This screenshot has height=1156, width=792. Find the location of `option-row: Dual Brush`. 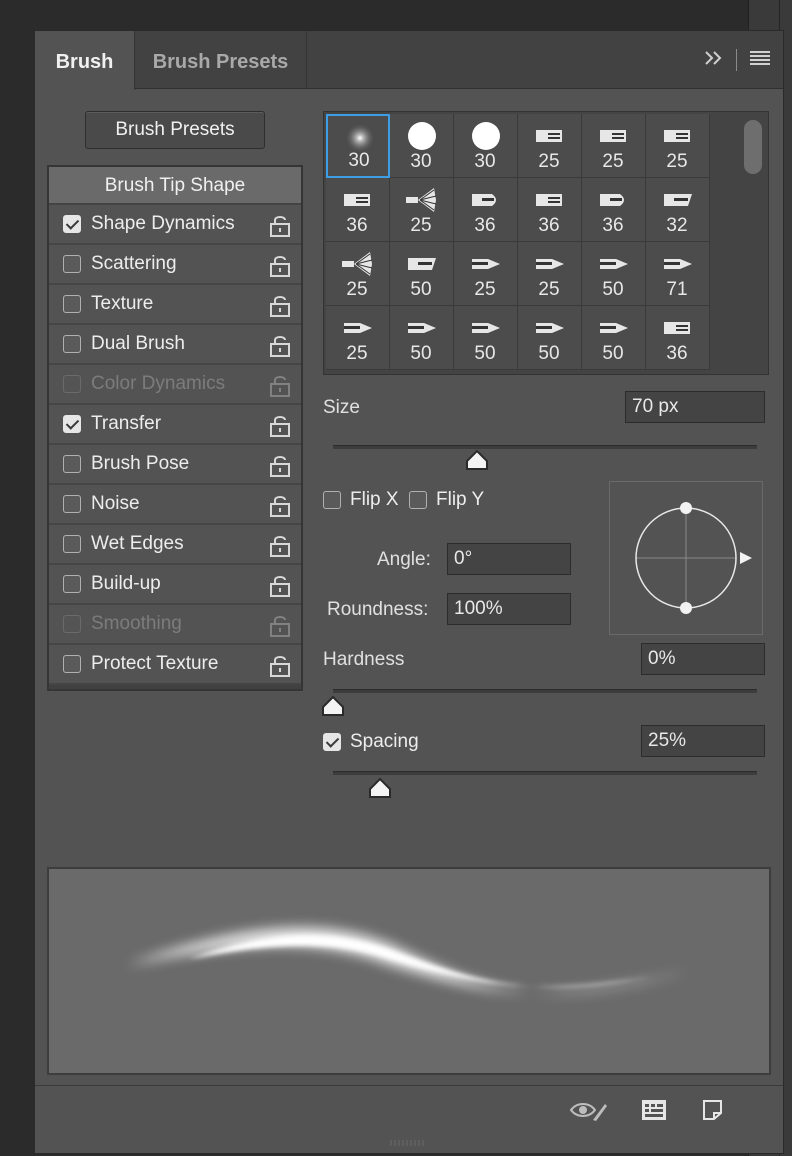

option-row: Dual Brush is located at coordinates (175, 345).